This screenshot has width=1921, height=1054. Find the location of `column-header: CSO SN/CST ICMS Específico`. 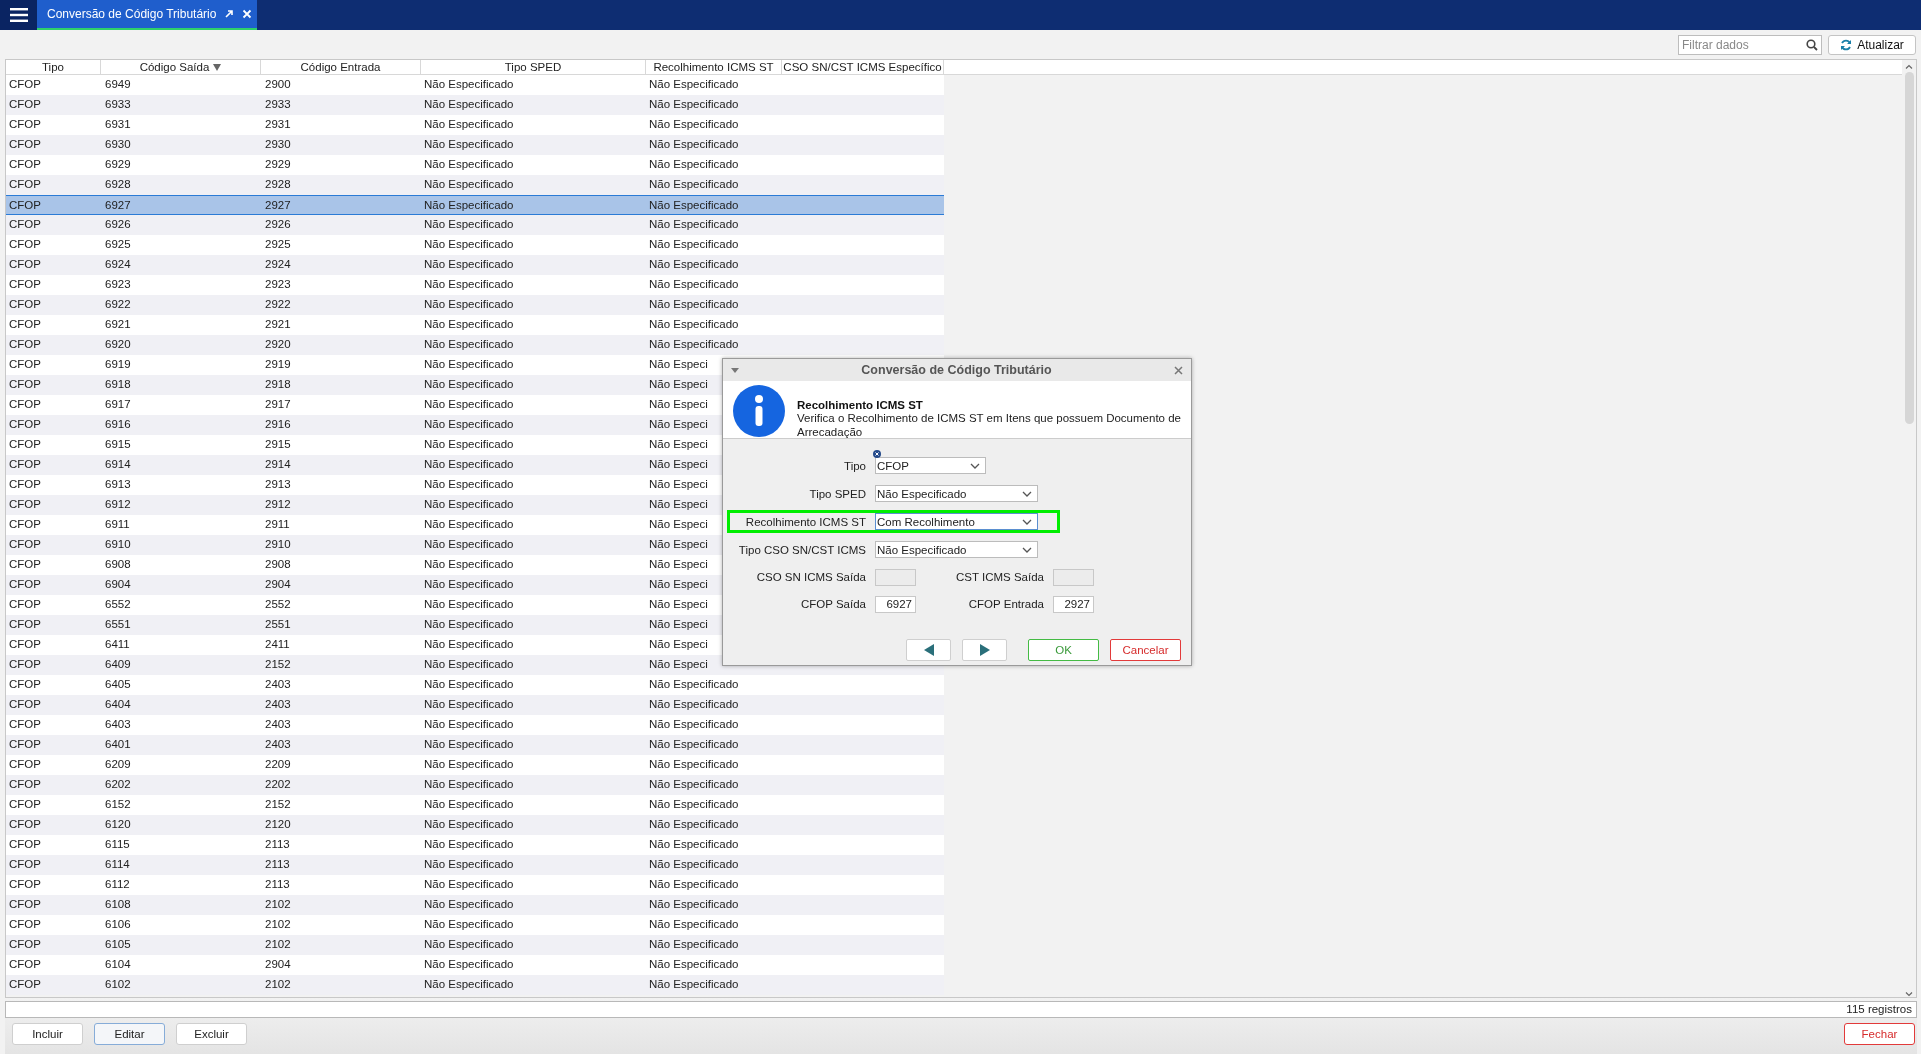

column-header: CSO SN/CST ICMS Específico is located at coordinates (863, 67).